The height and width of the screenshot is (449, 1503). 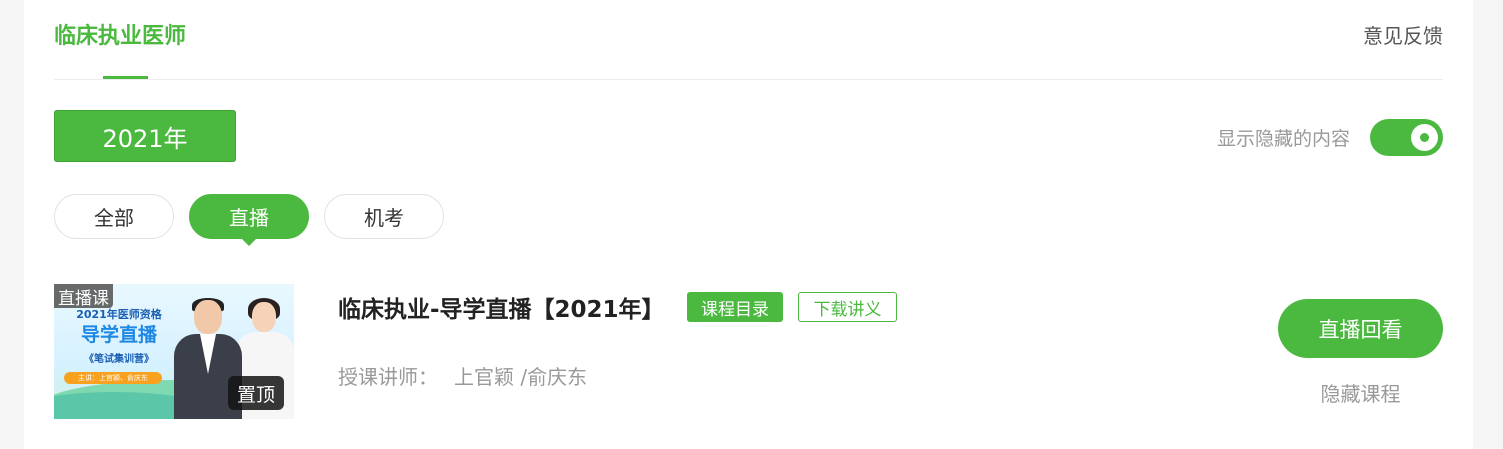 I want to click on toggle-knob, so click(x=1424, y=137).